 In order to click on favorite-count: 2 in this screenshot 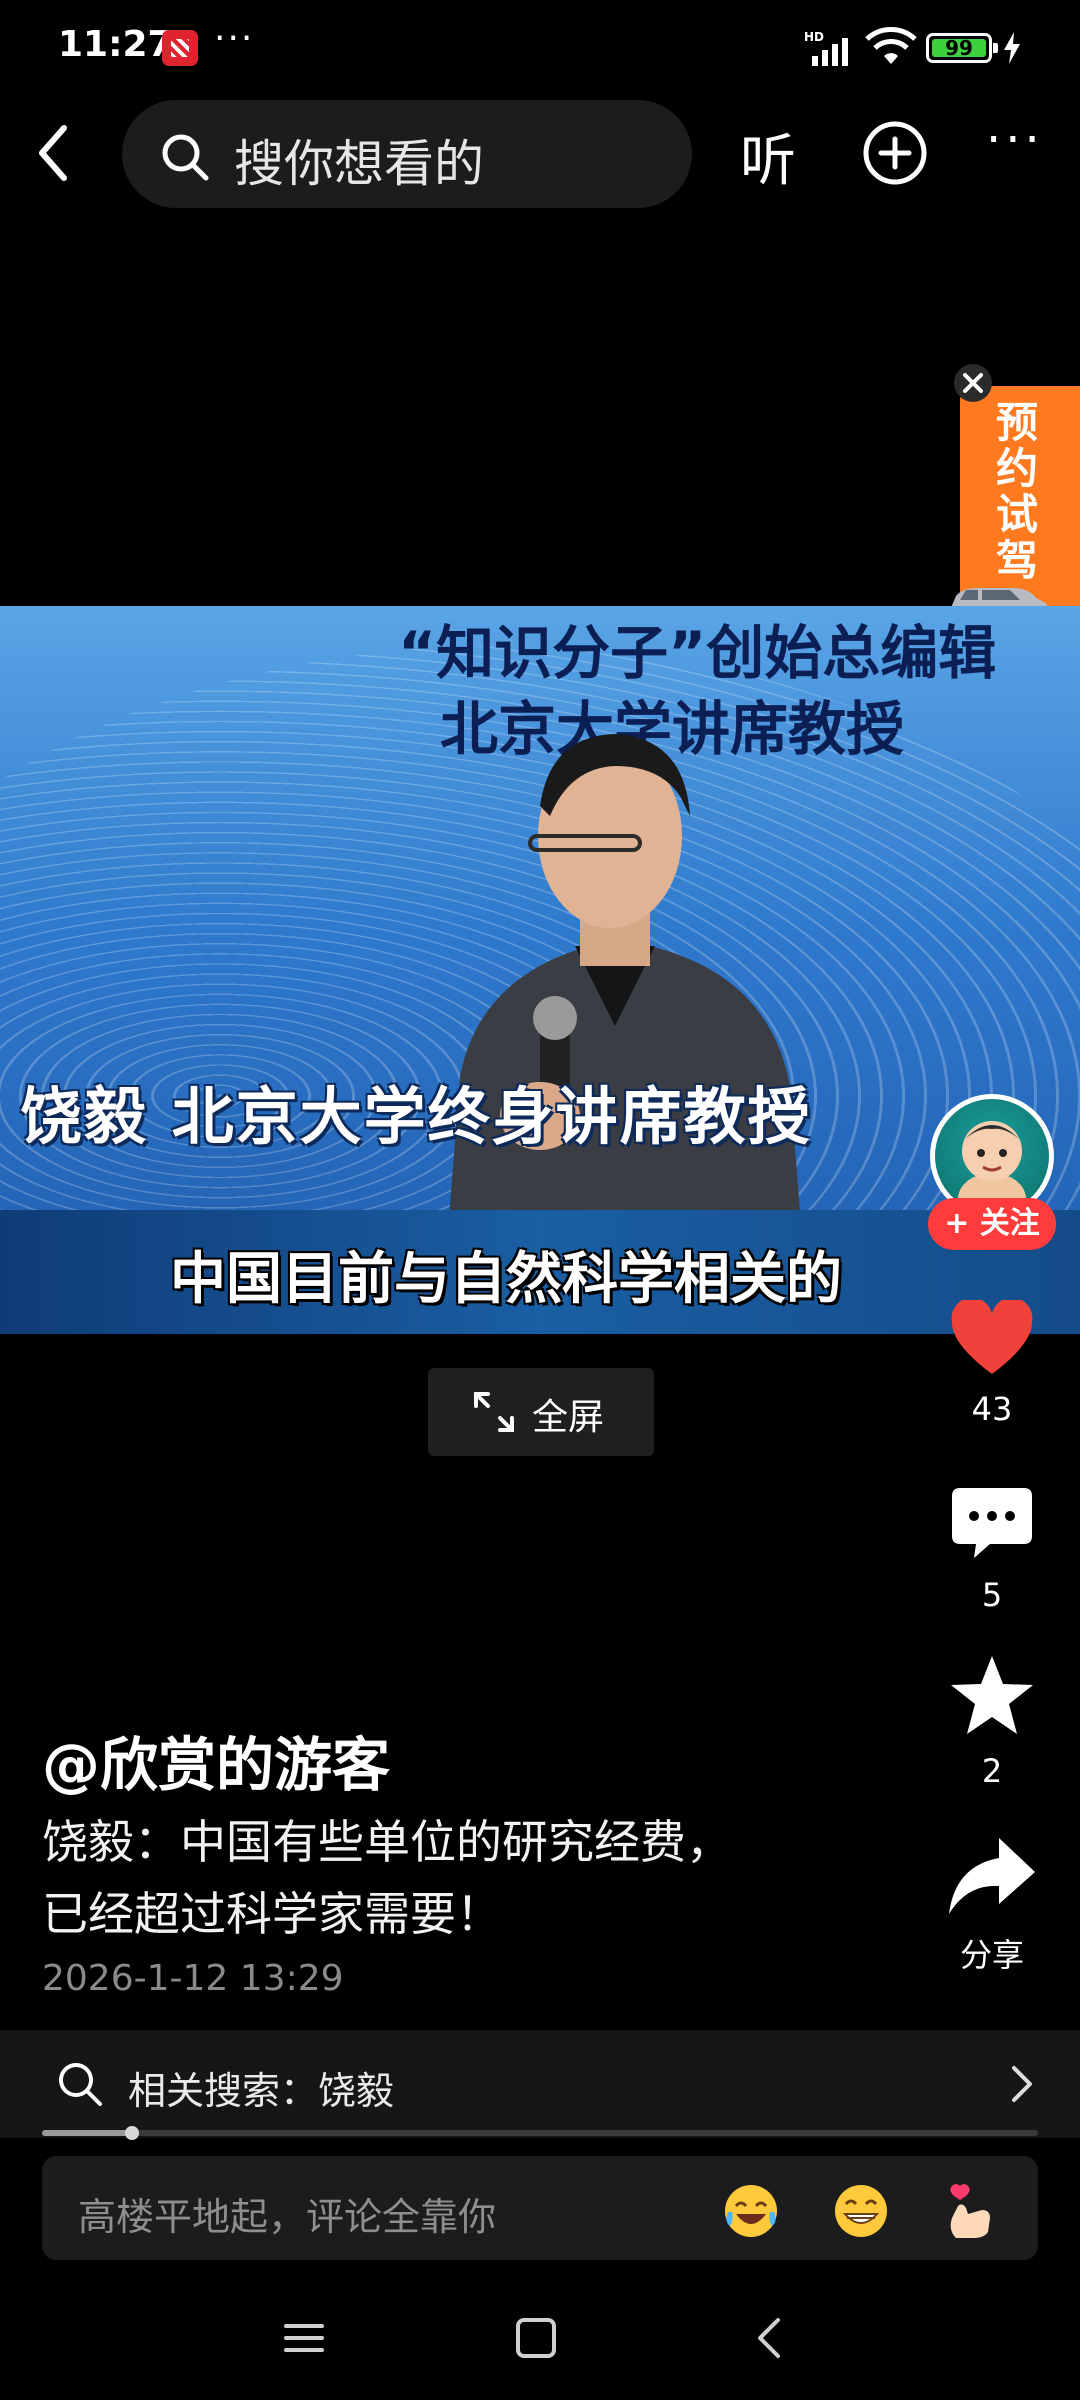, I will do `click(992, 1771)`.